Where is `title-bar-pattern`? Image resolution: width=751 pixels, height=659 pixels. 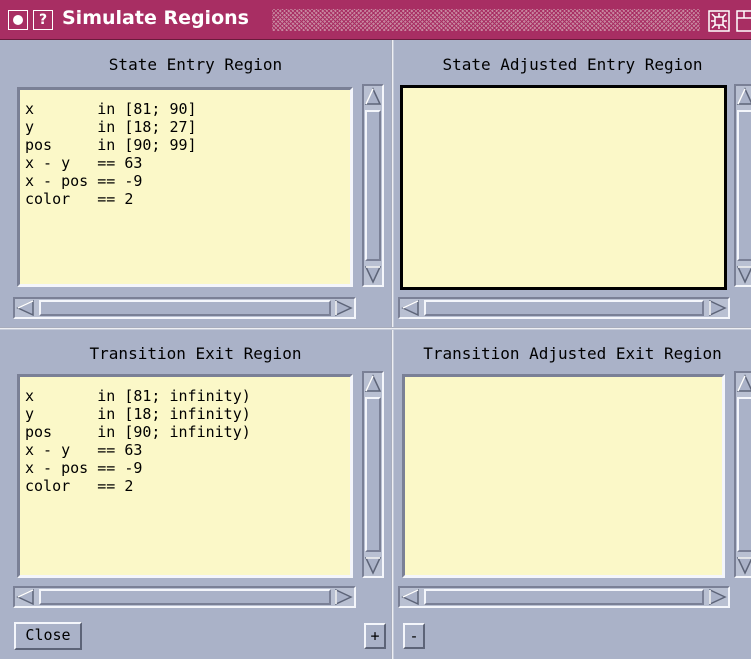
title-bar-pattern is located at coordinates (486, 20).